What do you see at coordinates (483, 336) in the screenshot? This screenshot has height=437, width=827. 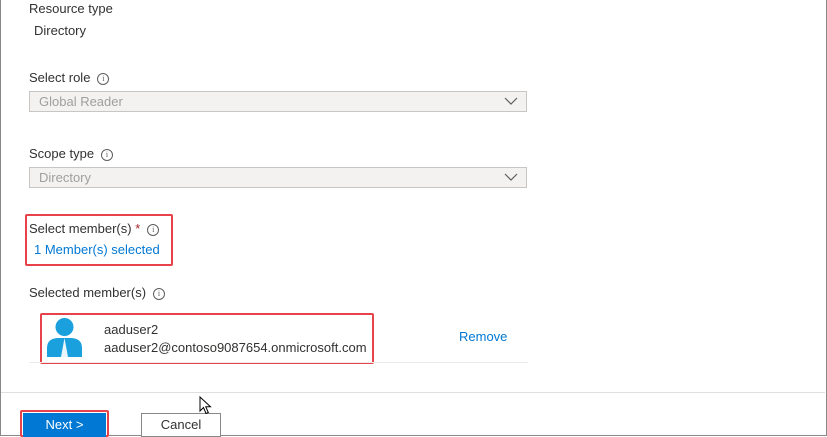 I see `remove-member-link: Remove` at bounding box center [483, 336].